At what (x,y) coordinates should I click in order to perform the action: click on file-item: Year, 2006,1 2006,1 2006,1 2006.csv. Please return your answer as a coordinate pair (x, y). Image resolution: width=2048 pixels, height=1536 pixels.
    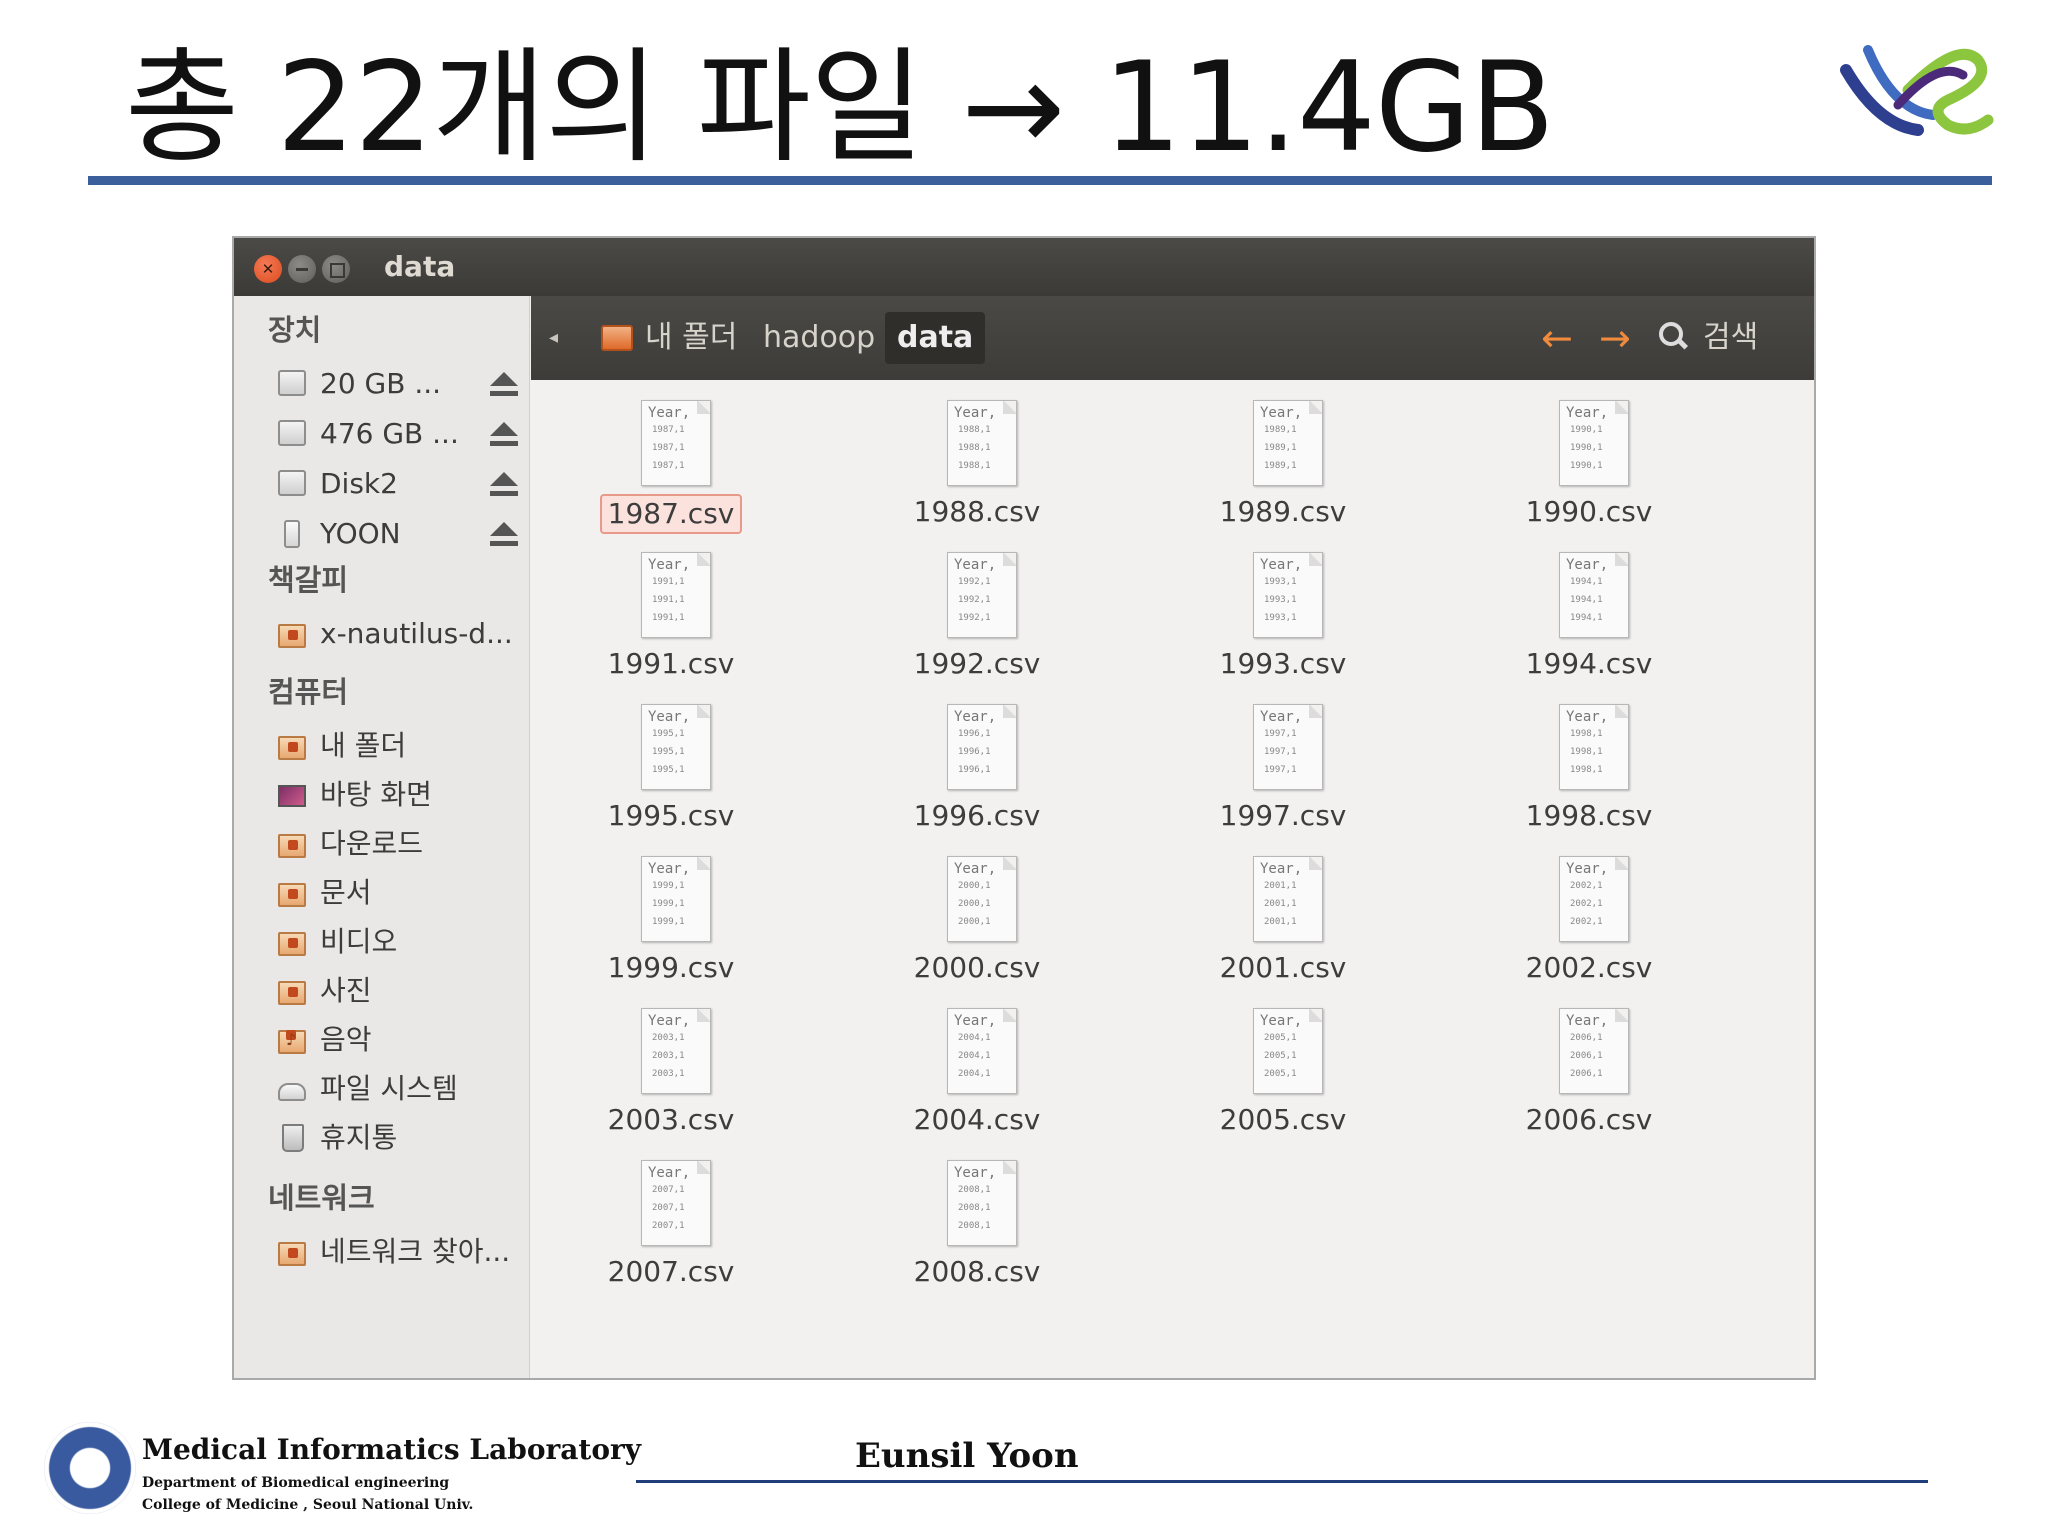
    Looking at the image, I should click on (1589, 1069).